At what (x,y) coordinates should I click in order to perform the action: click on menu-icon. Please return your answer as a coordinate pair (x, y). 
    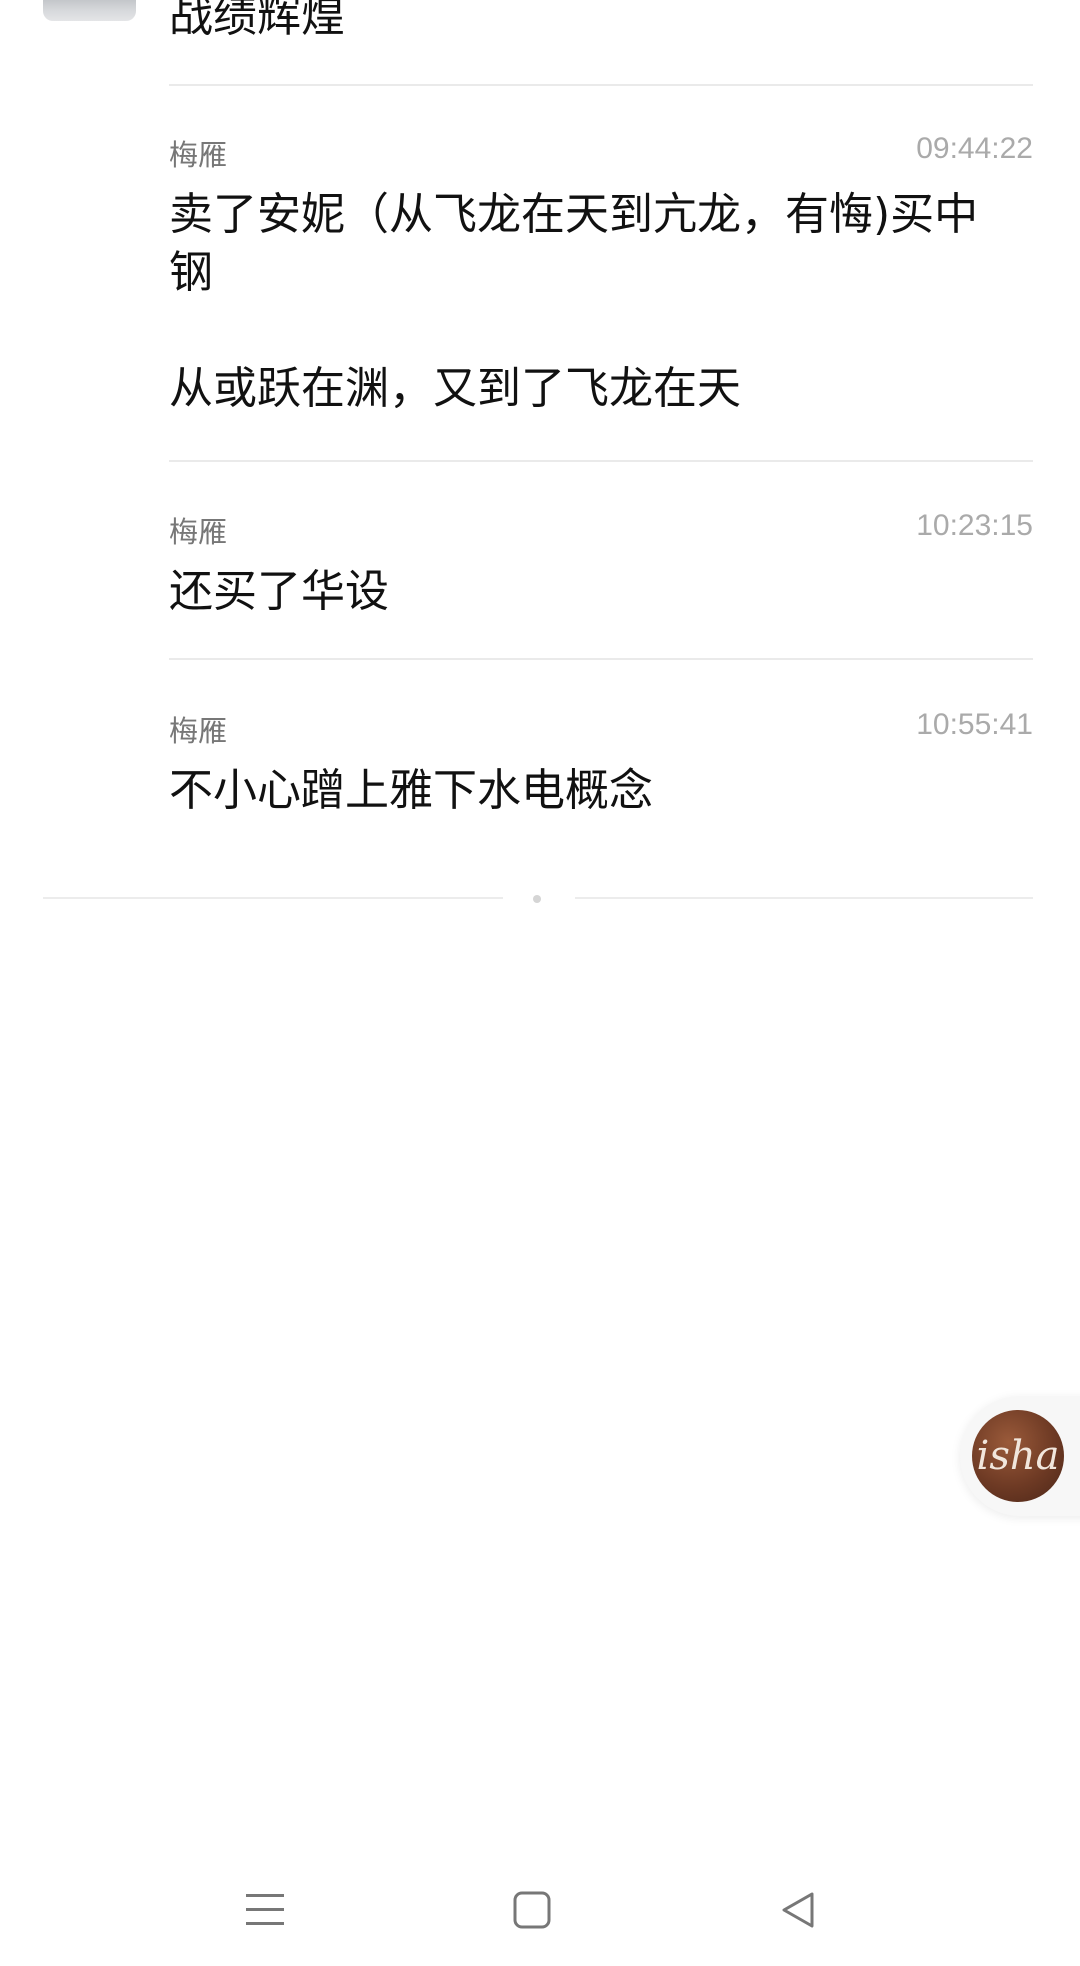
    Looking at the image, I should click on (265, 1909).